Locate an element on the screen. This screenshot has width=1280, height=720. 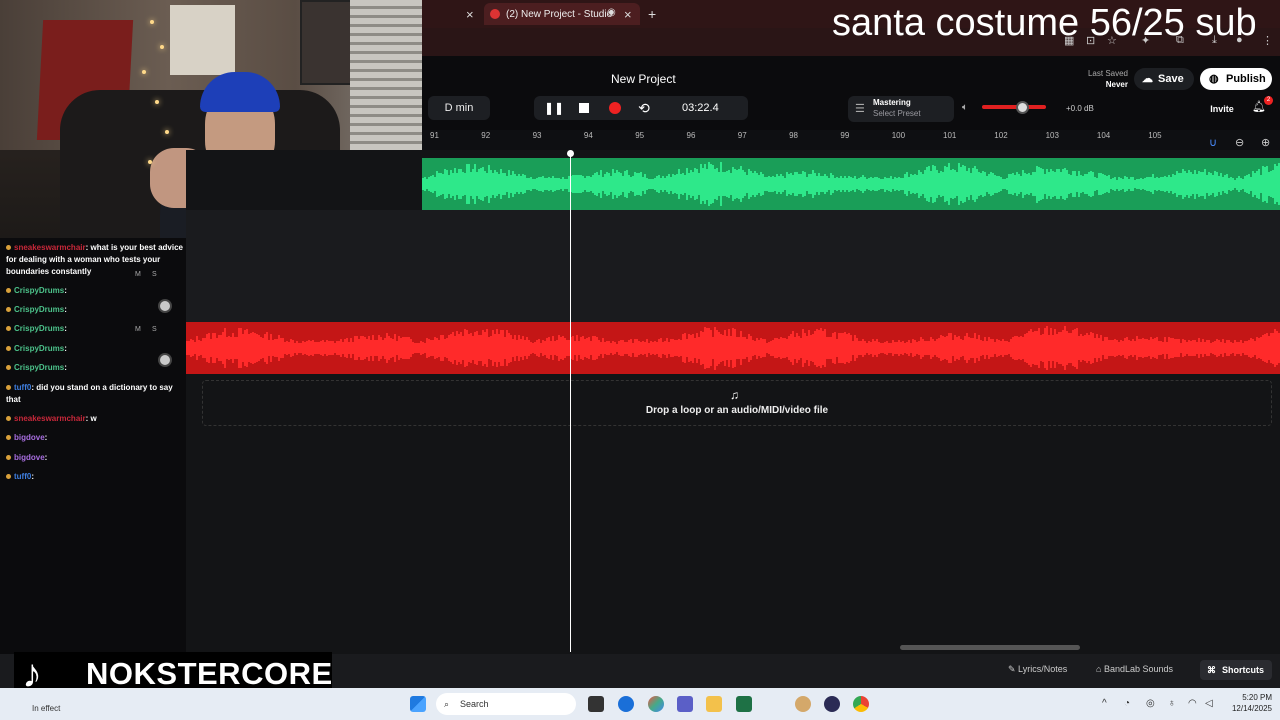
zoom-out-icon: ⊖ is located at coordinates (1239, 142).